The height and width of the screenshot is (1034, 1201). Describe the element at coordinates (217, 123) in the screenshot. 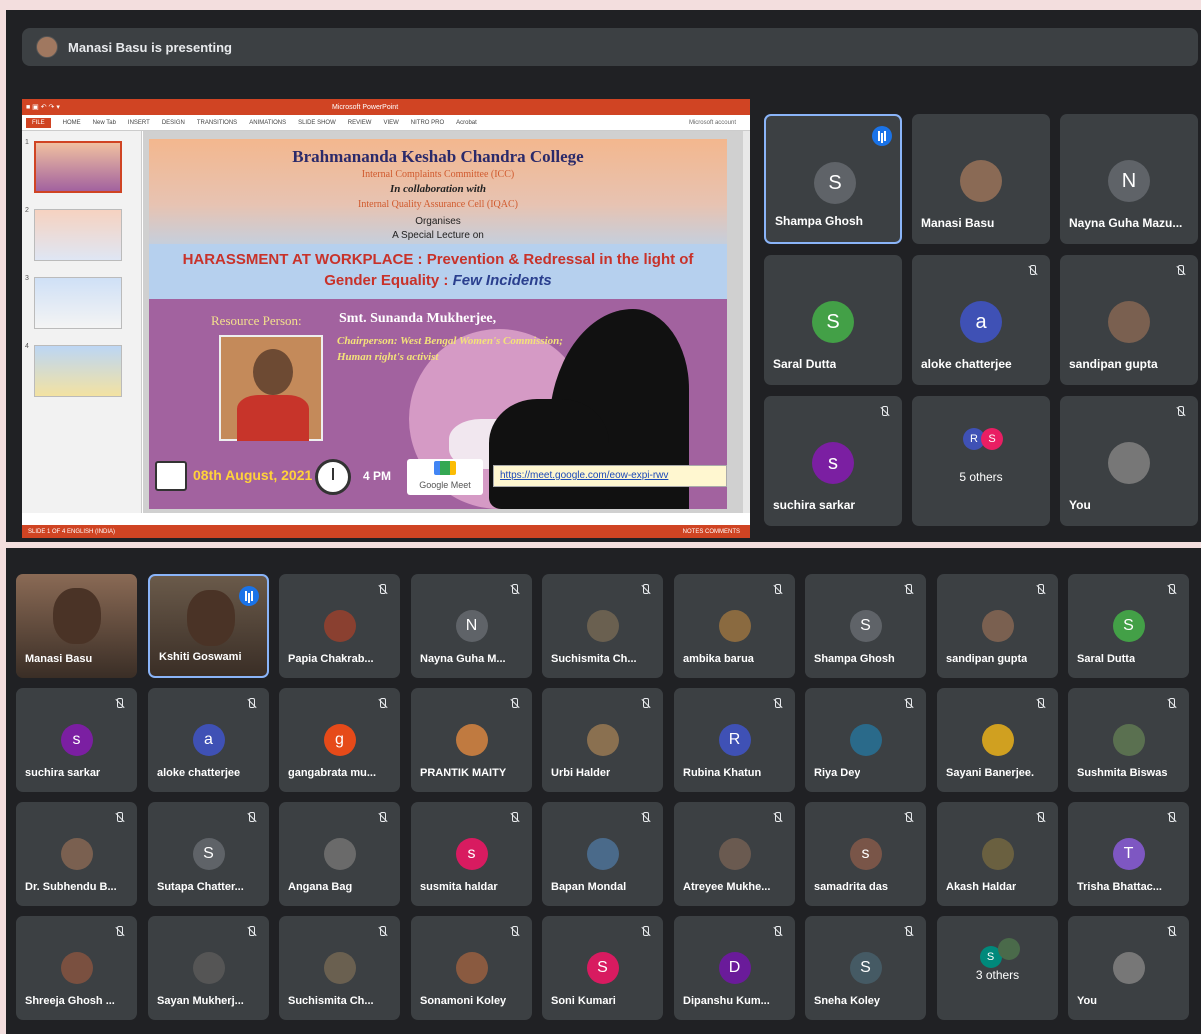

I see `ribbon-tab-transitions: TRANSITIONS` at that location.